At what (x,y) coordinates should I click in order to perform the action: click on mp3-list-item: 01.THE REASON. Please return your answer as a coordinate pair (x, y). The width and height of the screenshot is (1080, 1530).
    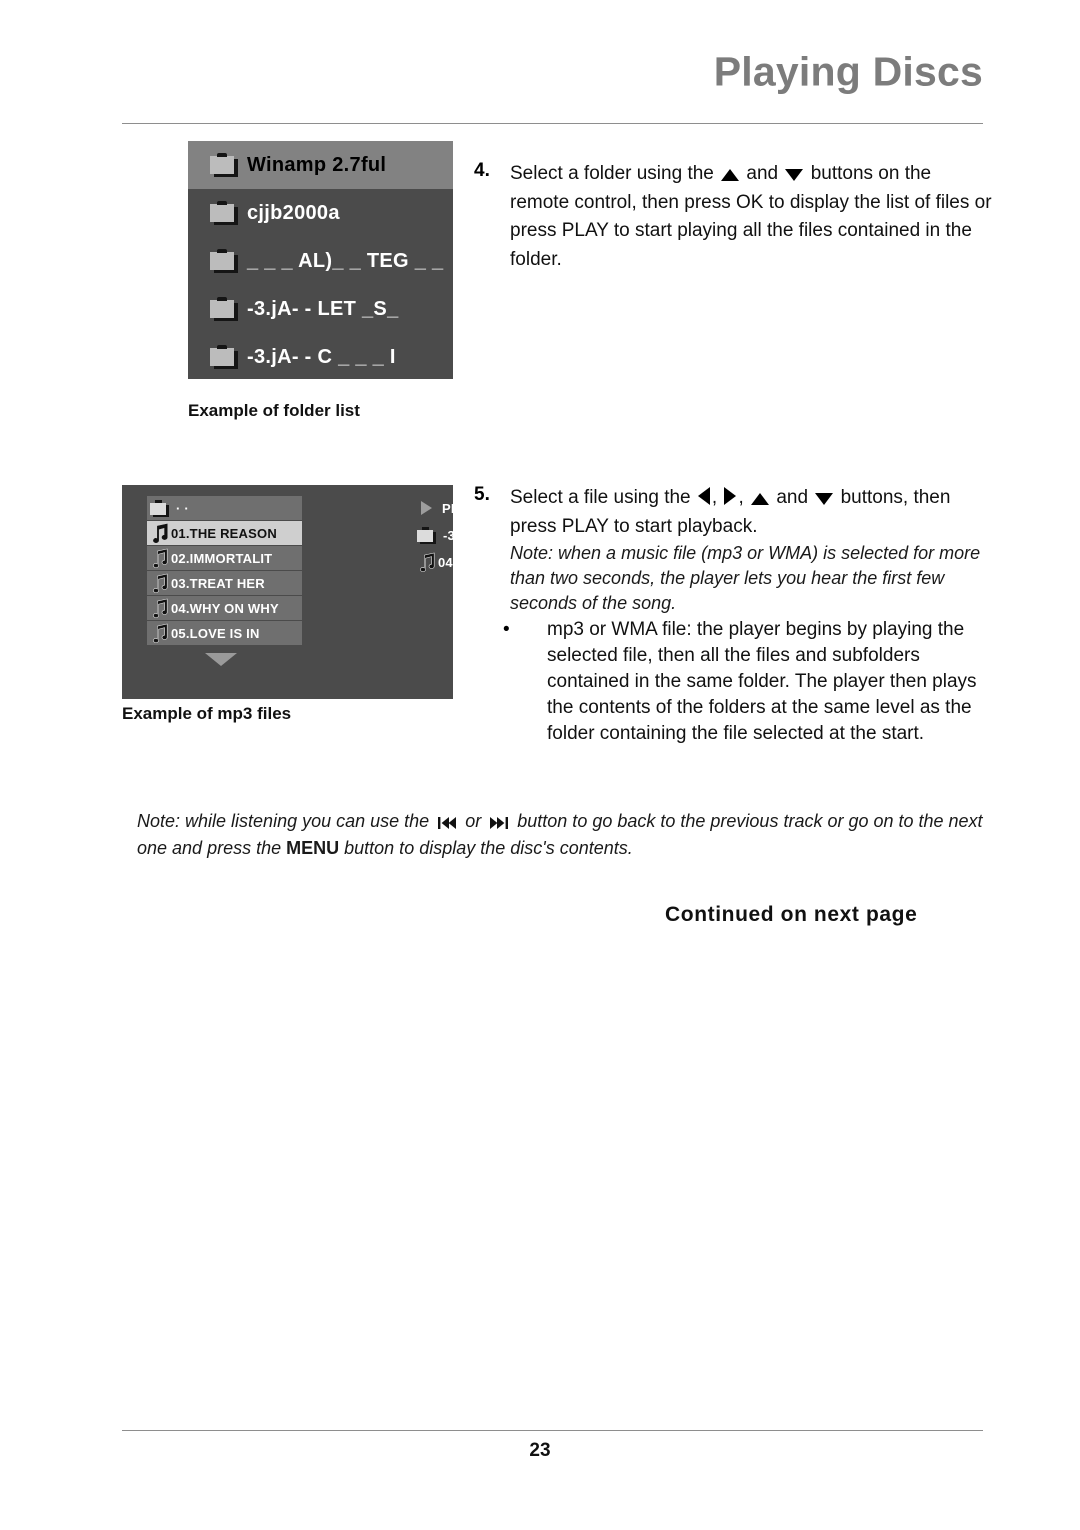
    Looking at the image, I should click on (224, 533).